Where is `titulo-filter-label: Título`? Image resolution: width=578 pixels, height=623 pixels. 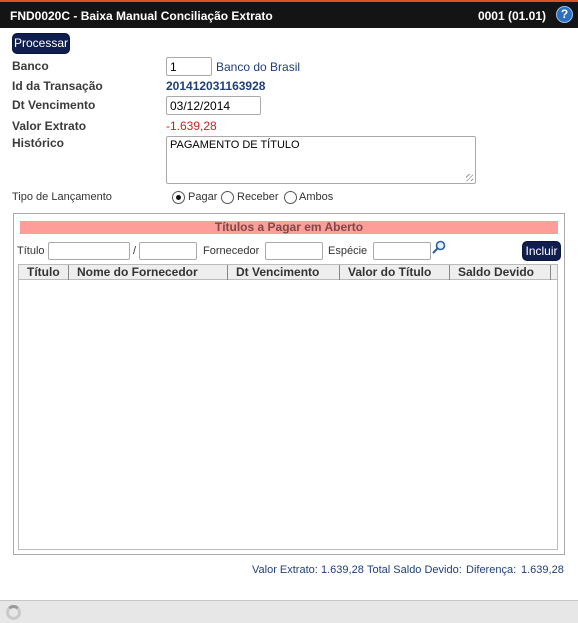
titulo-filter-label: Título is located at coordinates (31, 251).